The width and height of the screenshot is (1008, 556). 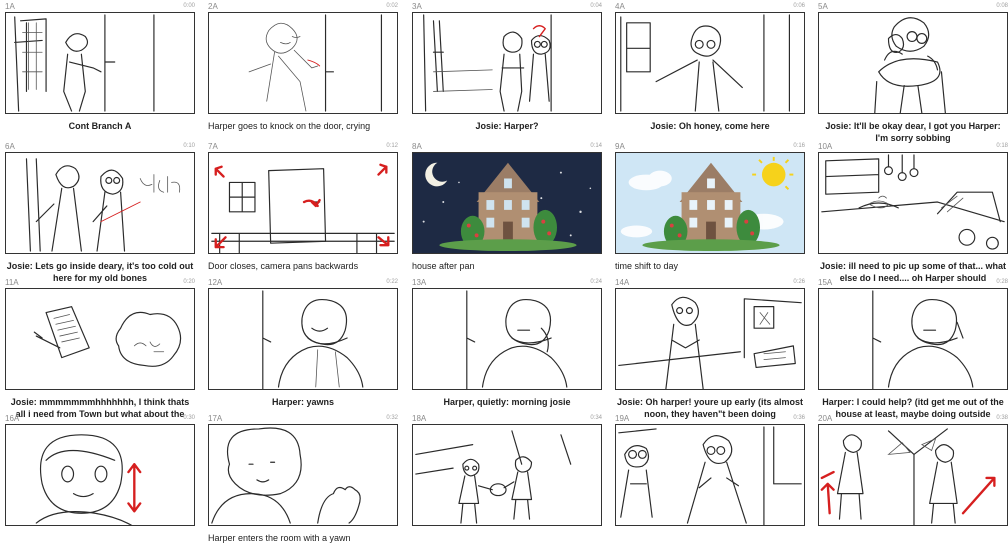 I want to click on panel-8a: 8A 0:14 house after pan, so click(x=507, y=212).